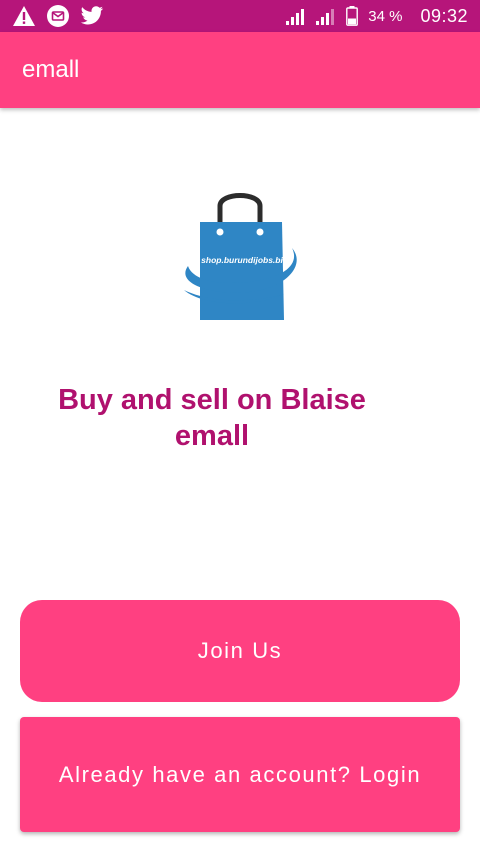 The image size is (480, 854). I want to click on status-bar: 34 % 09:32, so click(240, 16).